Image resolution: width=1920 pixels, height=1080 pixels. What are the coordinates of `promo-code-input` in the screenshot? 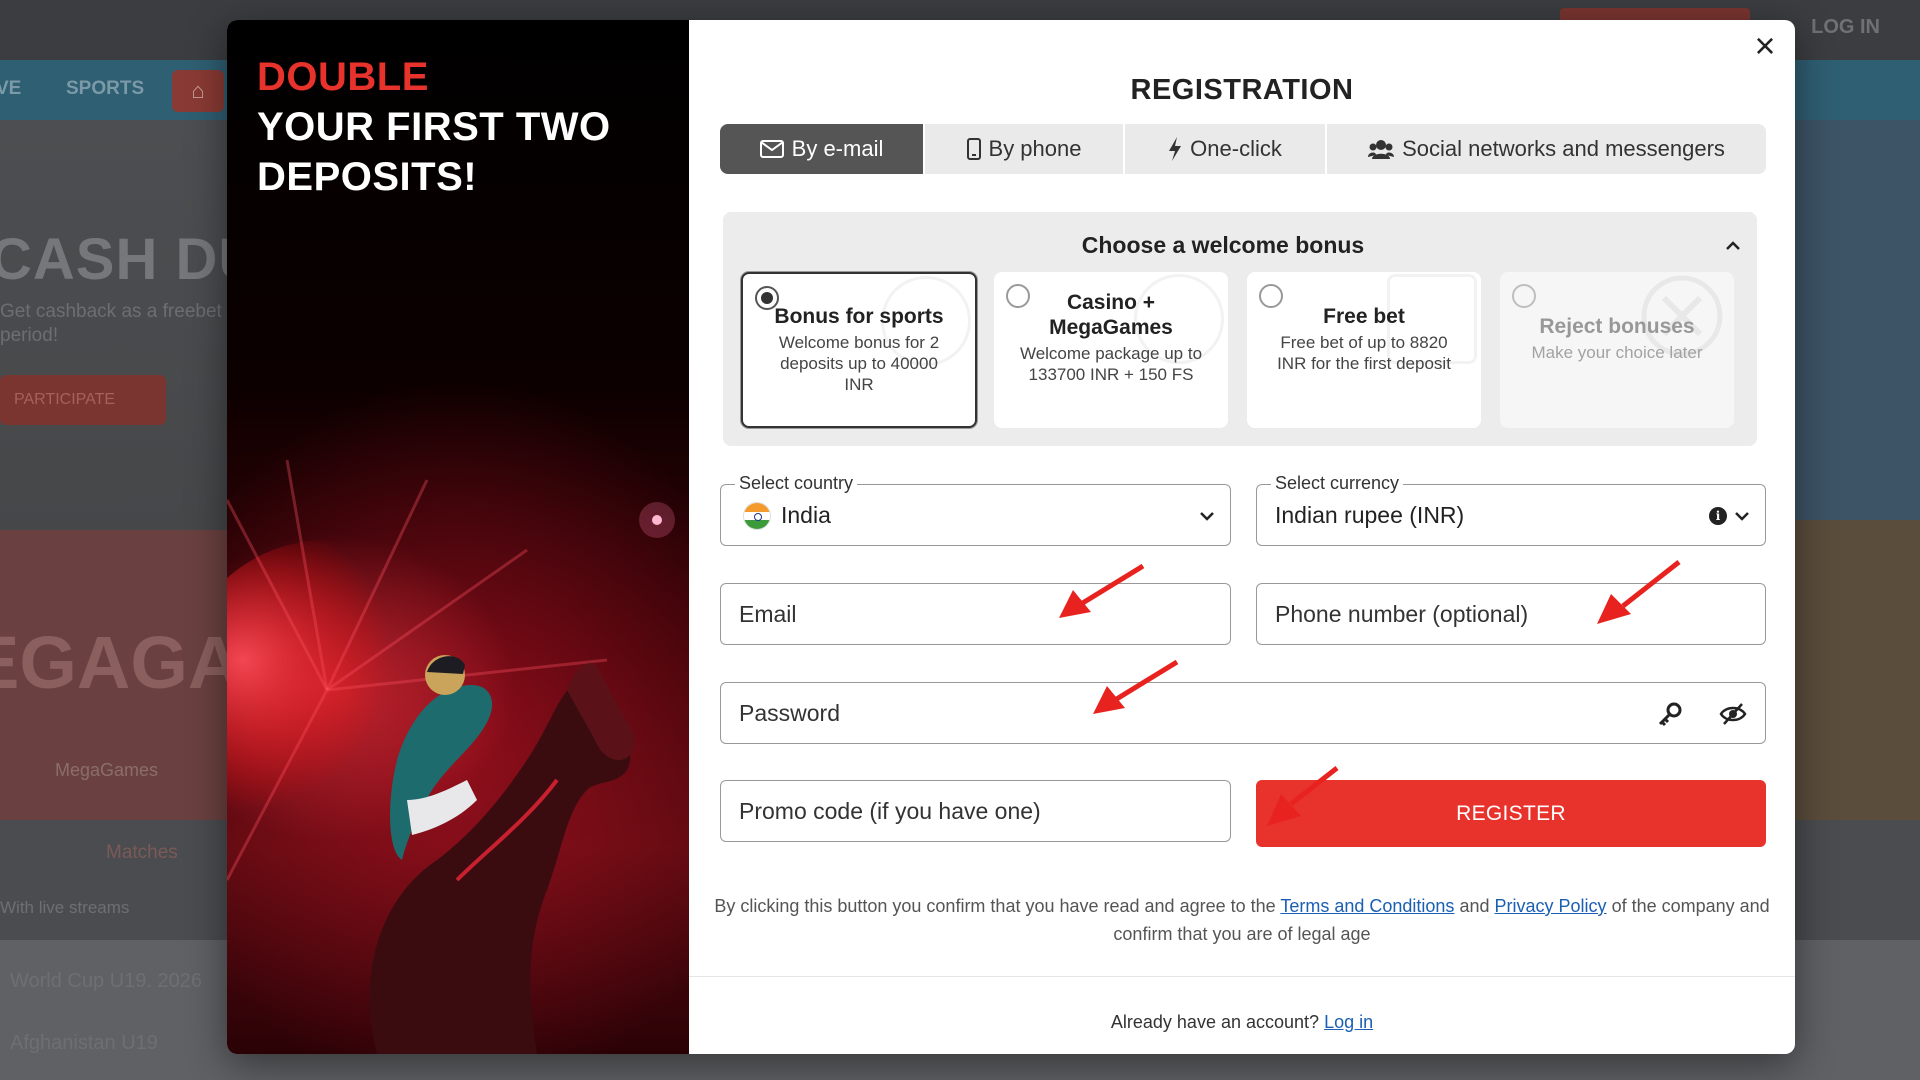 It's located at (975, 811).